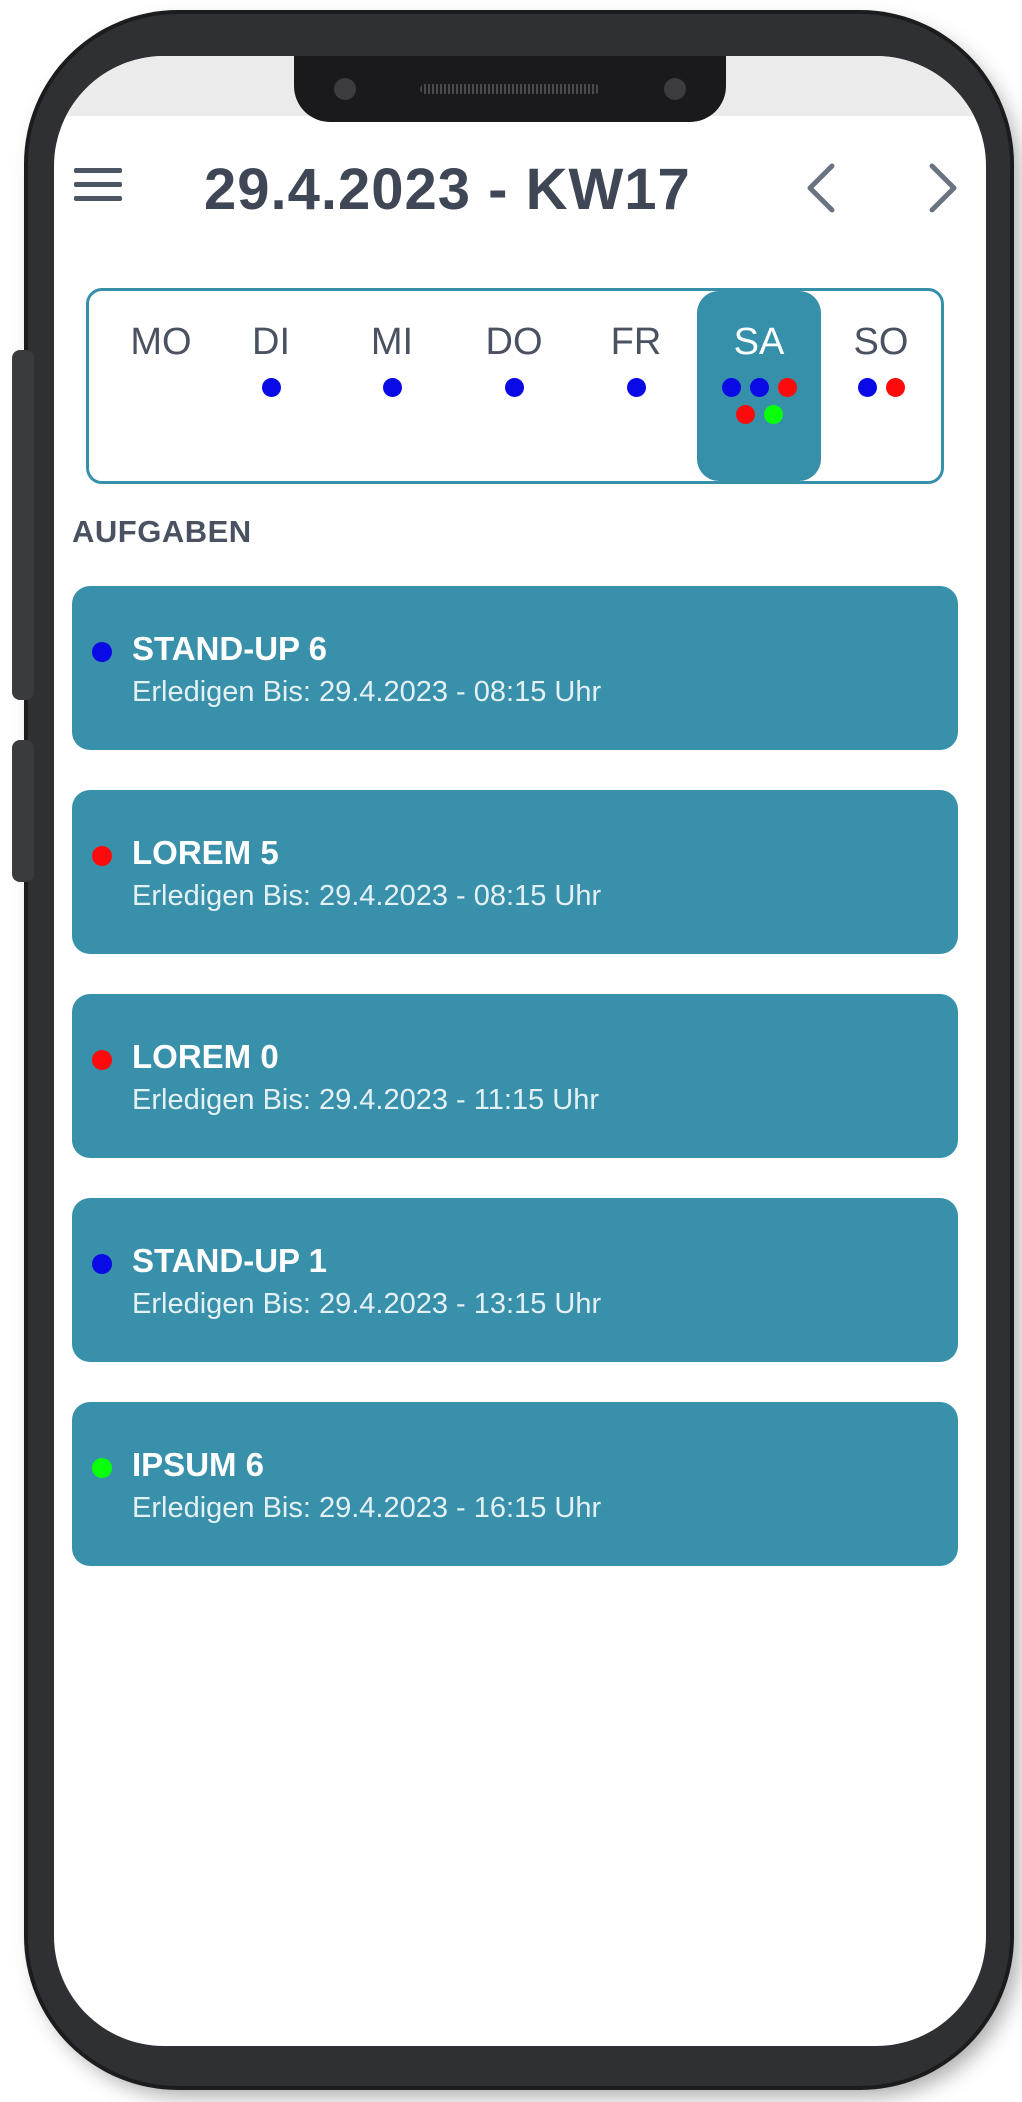 The image size is (1022, 2102). Describe the element at coordinates (940, 188) in the screenshot. I see `chevron-right-icon` at that location.